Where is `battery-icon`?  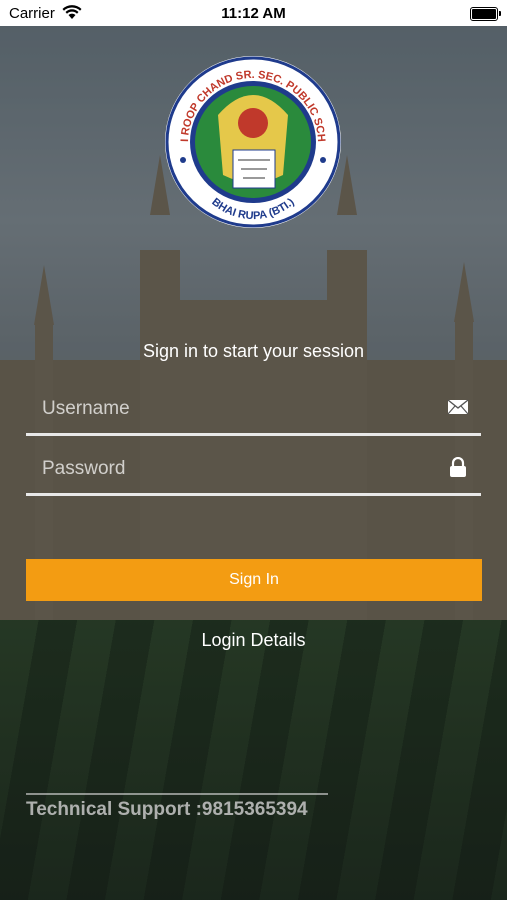
battery-icon is located at coordinates (485, 14).